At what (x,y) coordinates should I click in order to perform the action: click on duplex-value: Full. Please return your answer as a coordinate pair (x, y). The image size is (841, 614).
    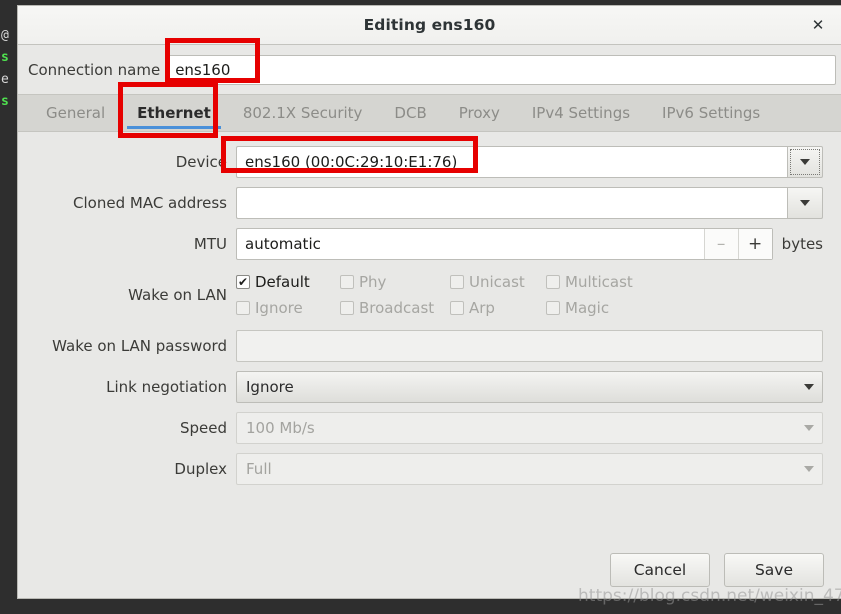
    Looking at the image, I should click on (259, 469).